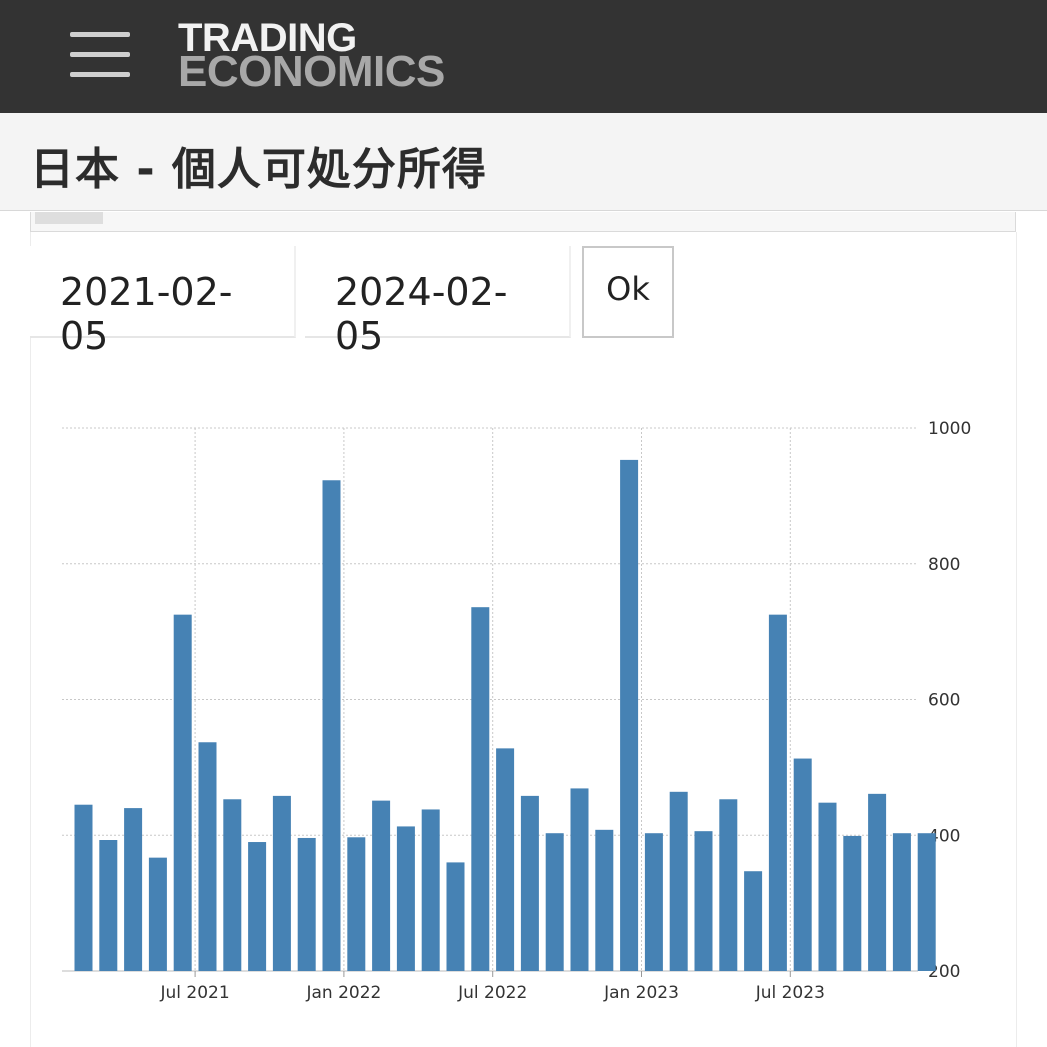 Image resolution: width=1047 pixels, height=1047 pixels. Describe the element at coordinates (641, 993) in the screenshot. I see `x-tick-label: Jan 2023` at that location.